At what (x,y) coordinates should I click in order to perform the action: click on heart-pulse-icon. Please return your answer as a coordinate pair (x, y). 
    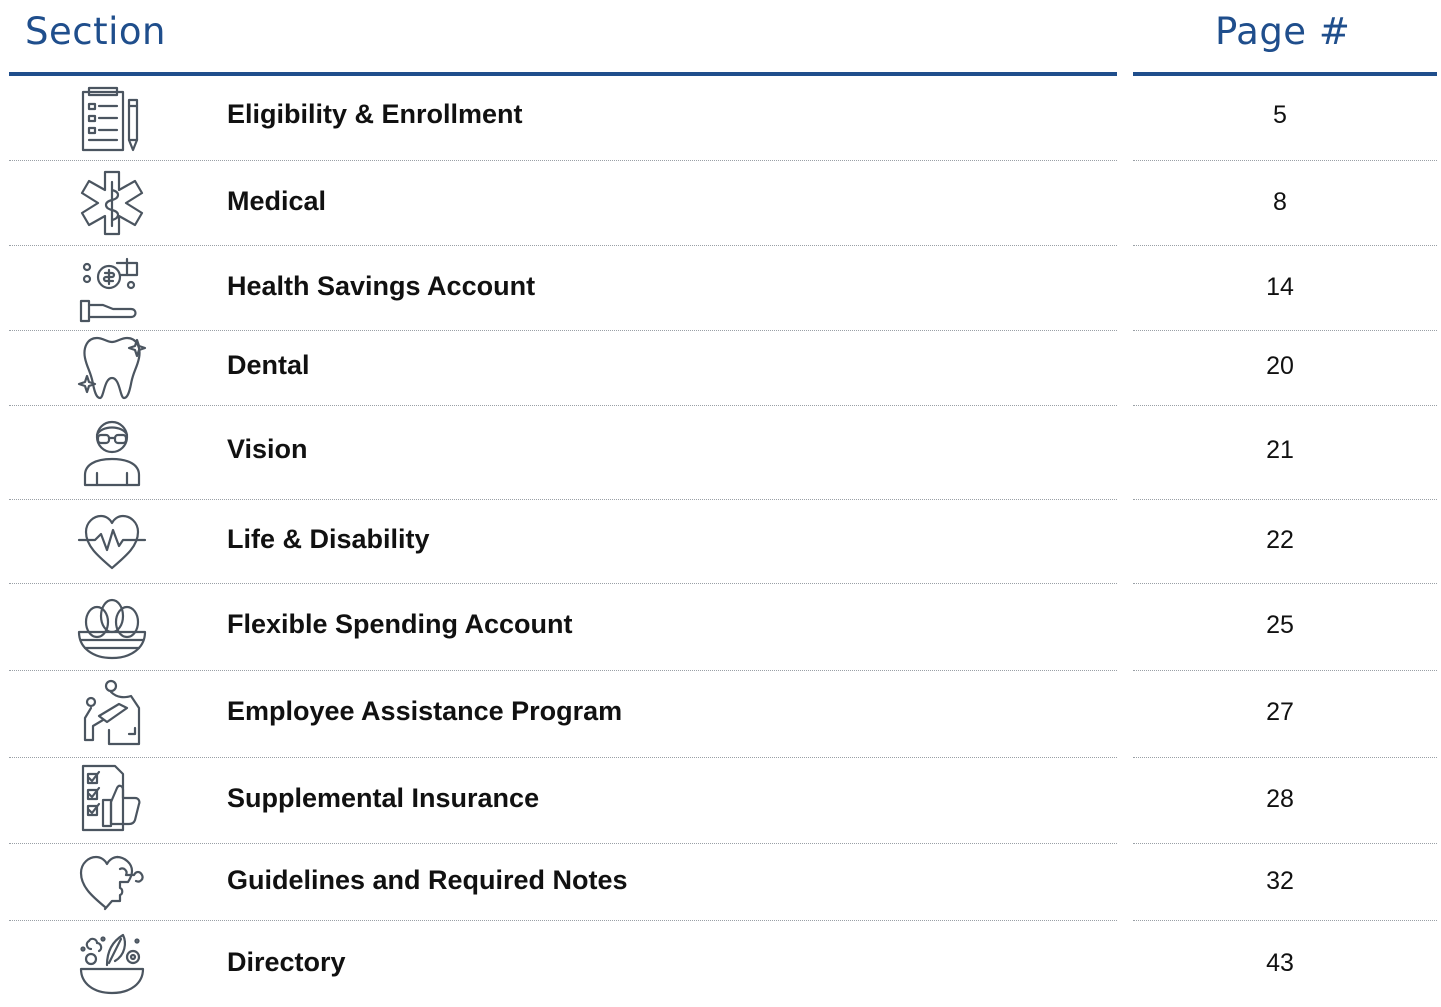
    Looking at the image, I should click on (112, 541).